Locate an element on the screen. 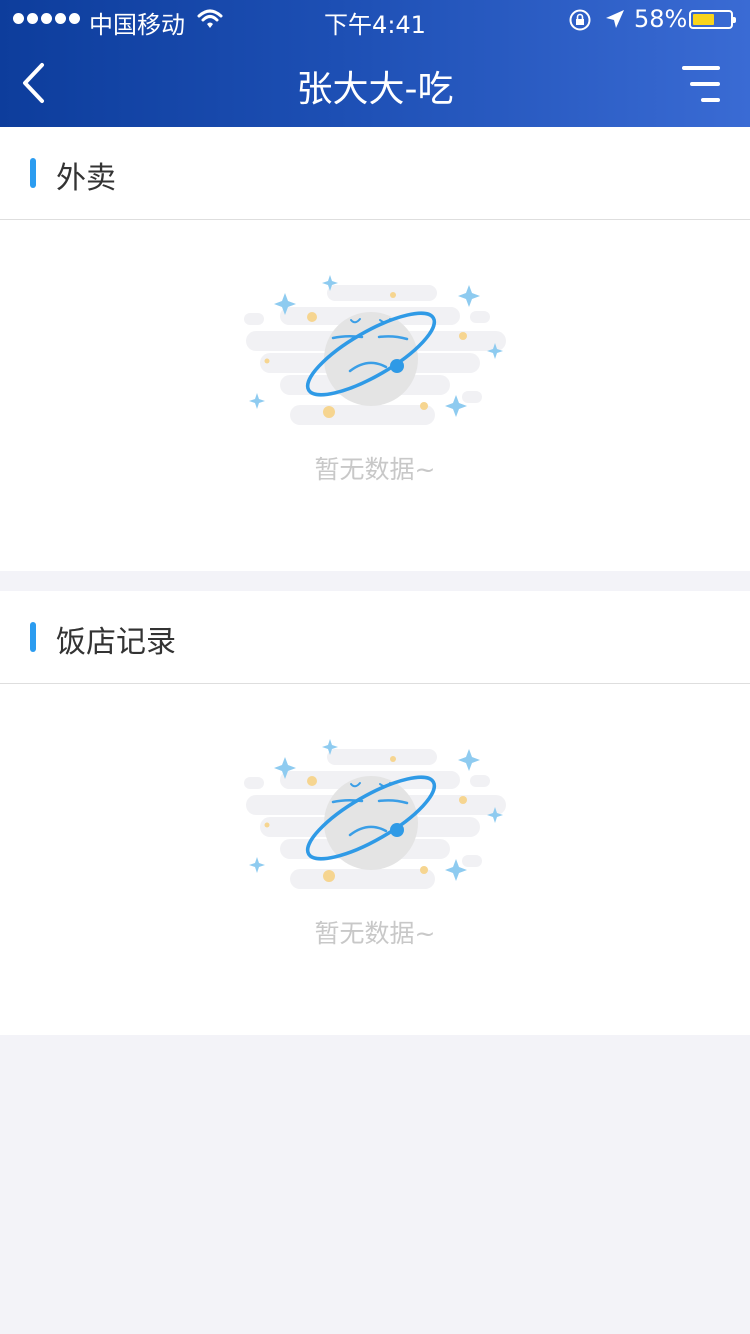  top-bar: 中国移动 下午4:41 58% 张大大-吃 is located at coordinates (375, 63).